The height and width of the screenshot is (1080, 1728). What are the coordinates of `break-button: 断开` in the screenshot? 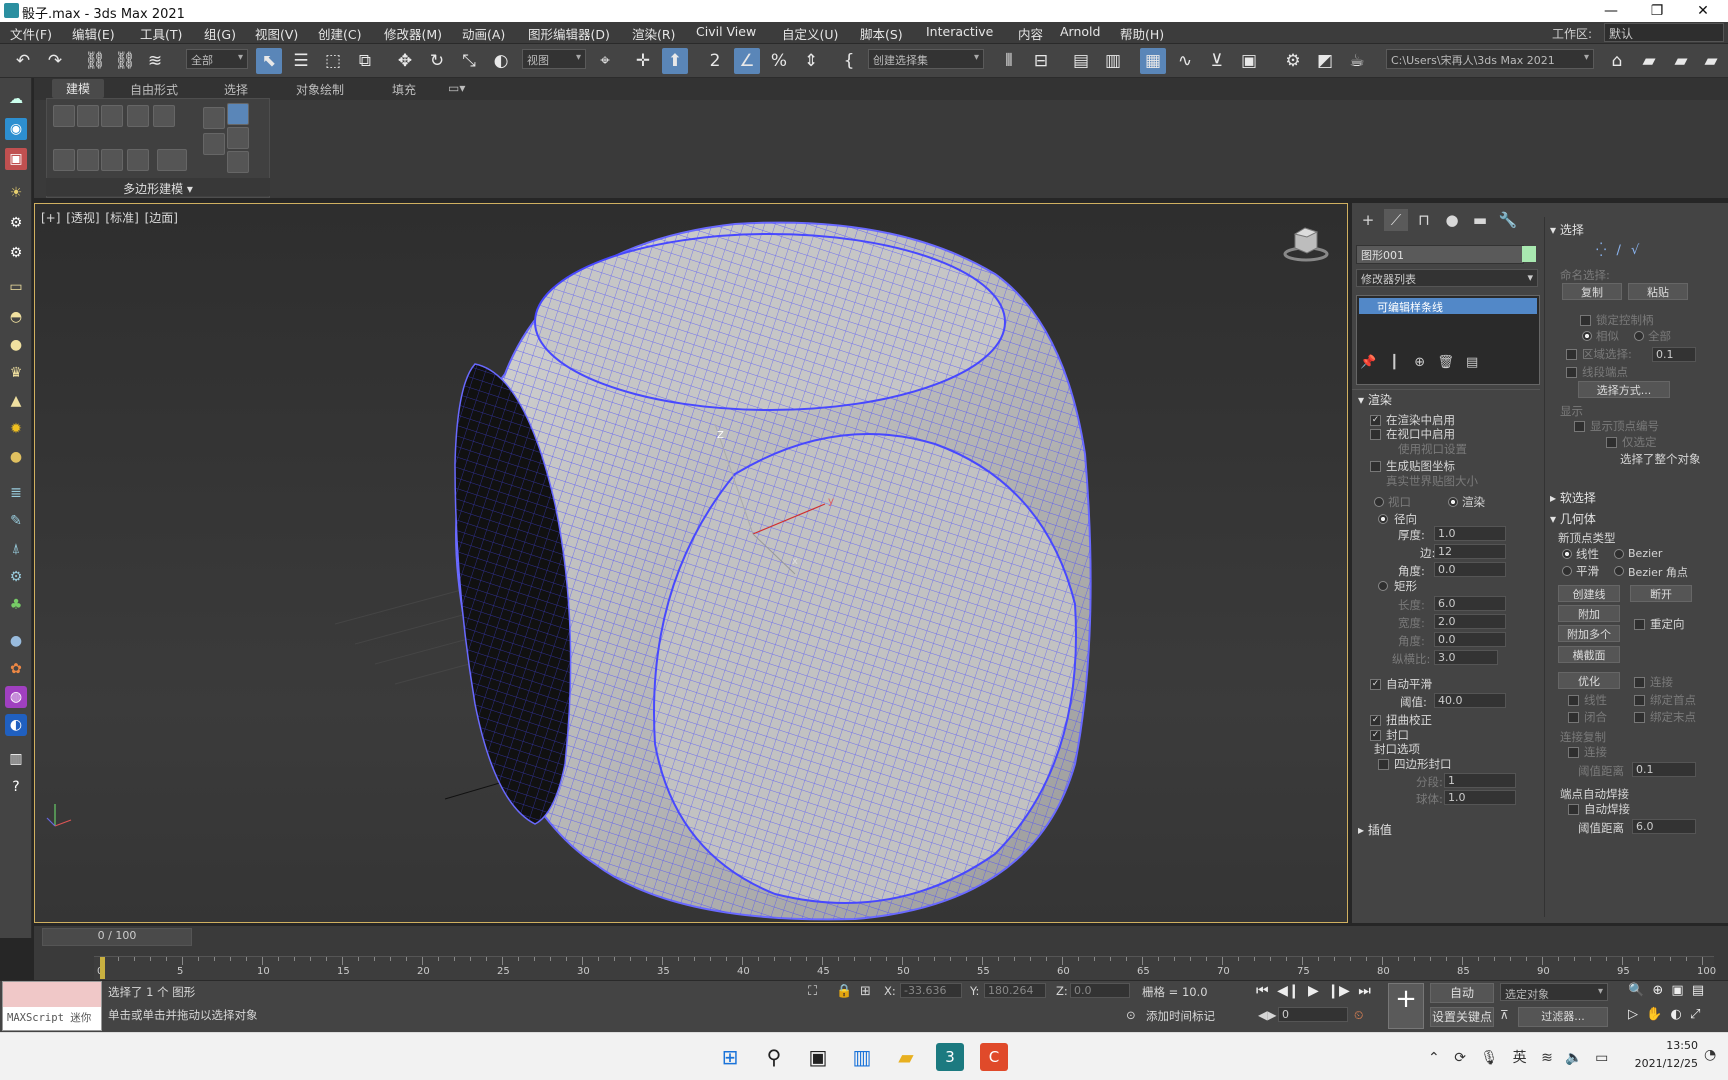 It's located at (1661, 593).